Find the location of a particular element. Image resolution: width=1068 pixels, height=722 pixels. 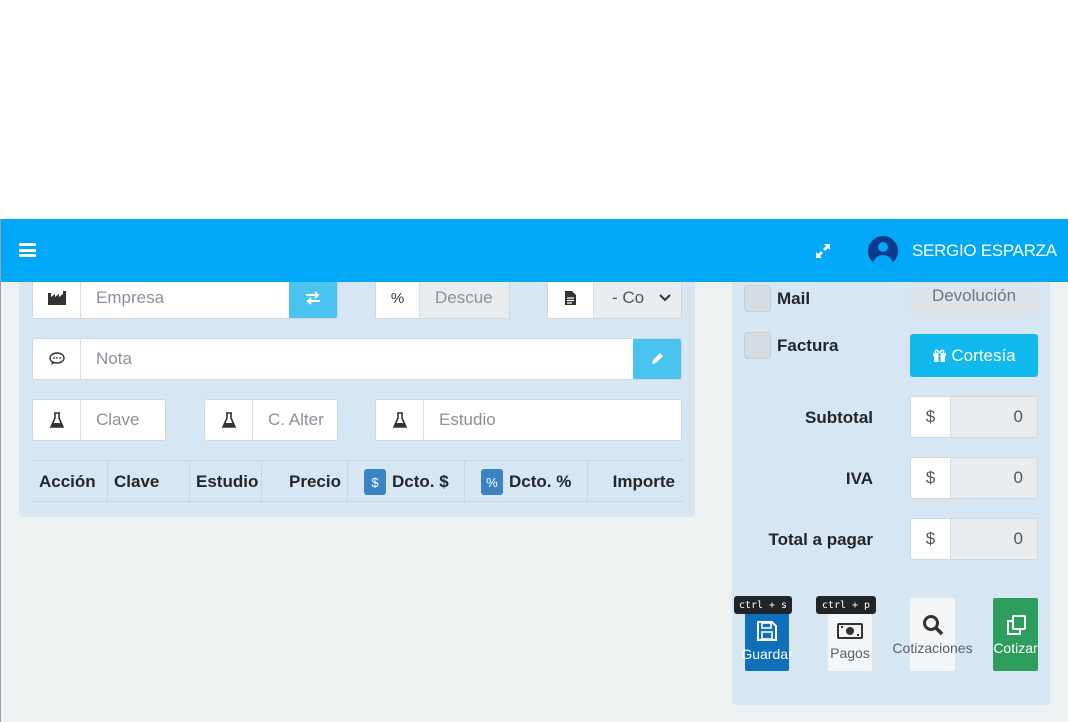

fullscreen-expand-icon is located at coordinates (823, 251).